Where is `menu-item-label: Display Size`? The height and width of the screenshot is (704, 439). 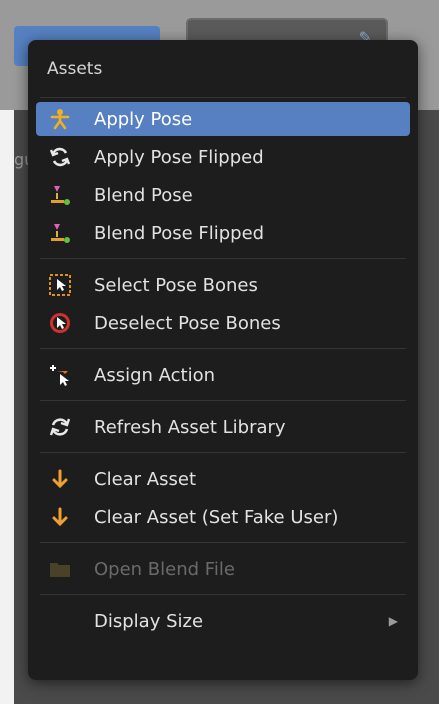
menu-item-label: Display Size is located at coordinates (149, 621).